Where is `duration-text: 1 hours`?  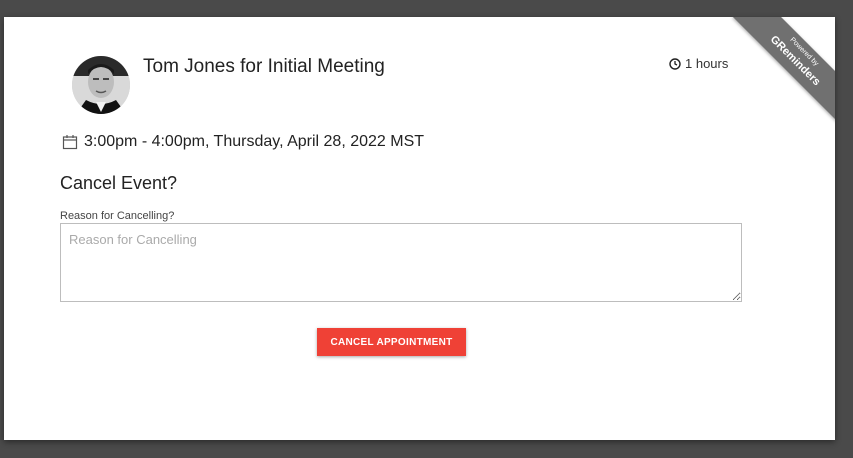
duration-text: 1 hours is located at coordinates (707, 63).